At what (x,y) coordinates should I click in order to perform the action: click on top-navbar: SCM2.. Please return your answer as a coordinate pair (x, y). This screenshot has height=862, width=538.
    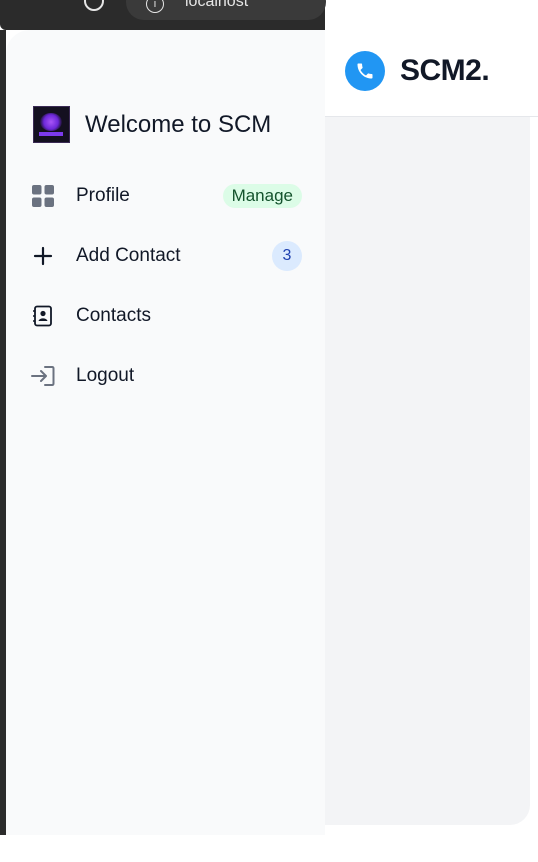
    Looking at the image, I should click on (431, 73).